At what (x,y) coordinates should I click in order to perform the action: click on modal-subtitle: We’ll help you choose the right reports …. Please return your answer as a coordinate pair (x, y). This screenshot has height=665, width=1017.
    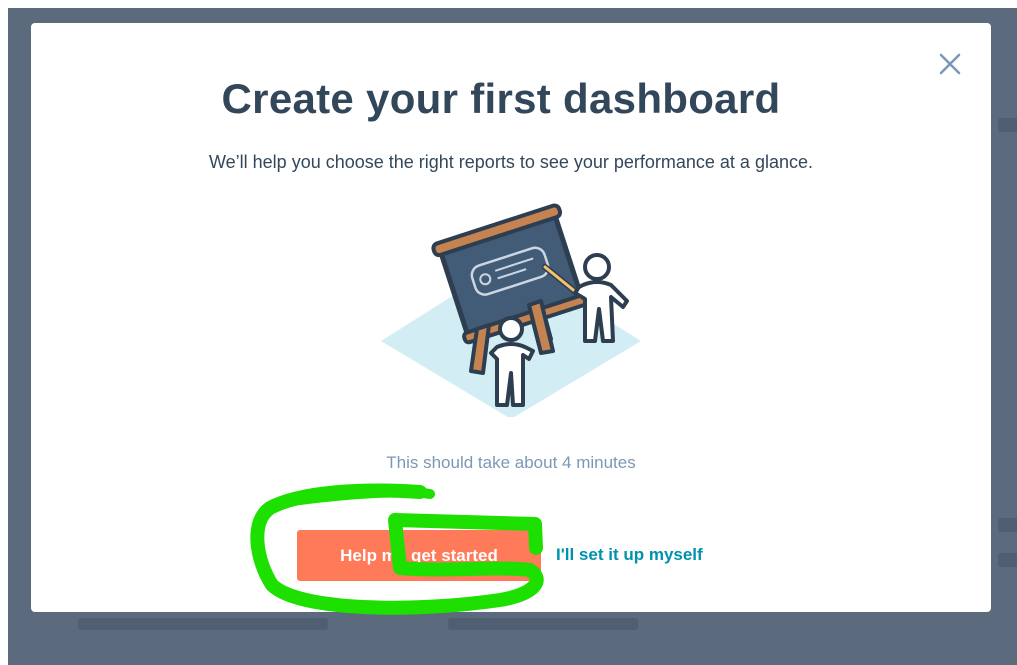
    Looking at the image, I should click on (510, 162).